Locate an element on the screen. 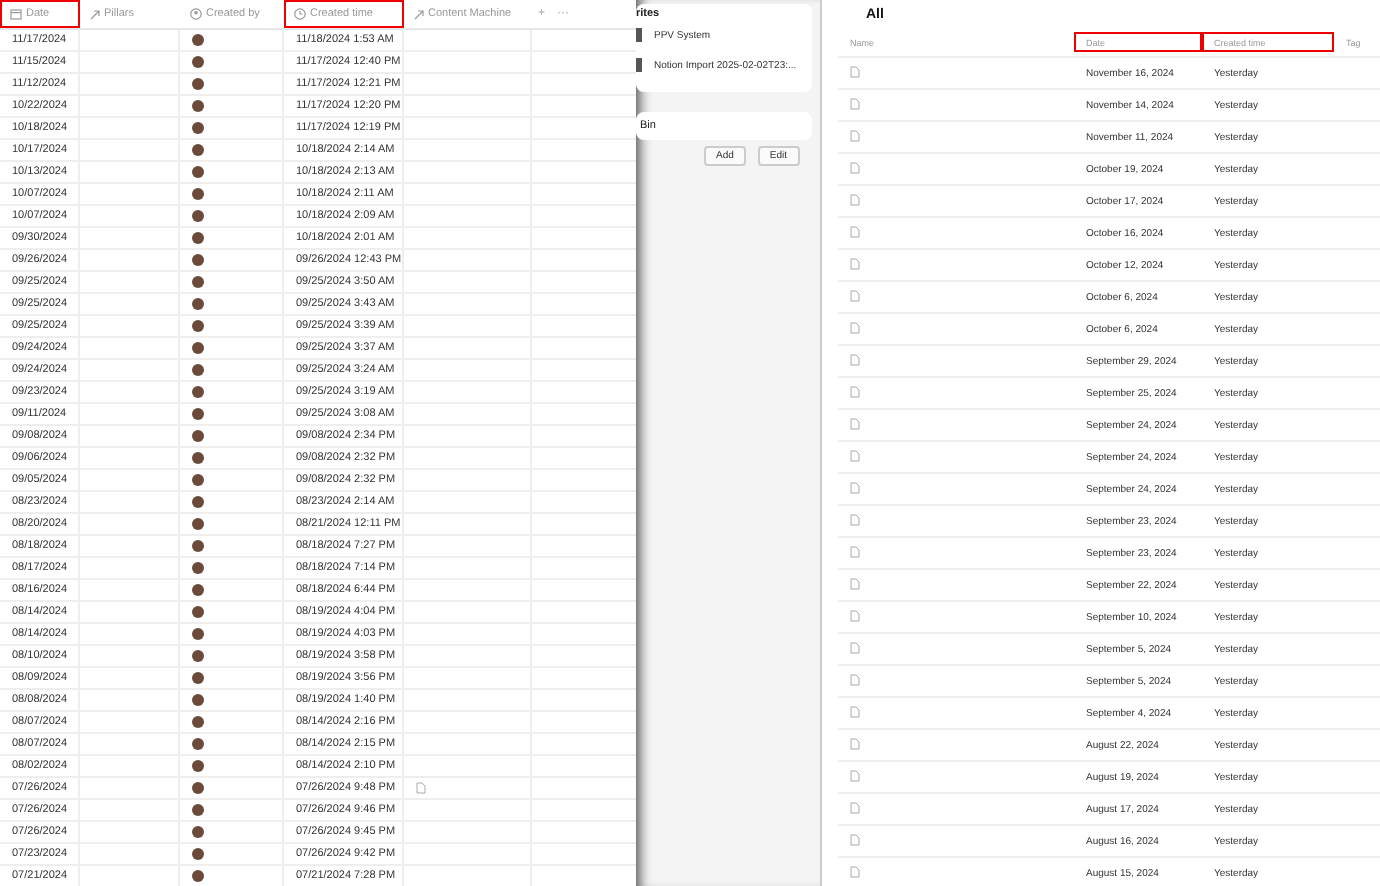 Image resolution: width=1380 pixels, height=886 pixels. person-icon is located at coordinates (196, 14).